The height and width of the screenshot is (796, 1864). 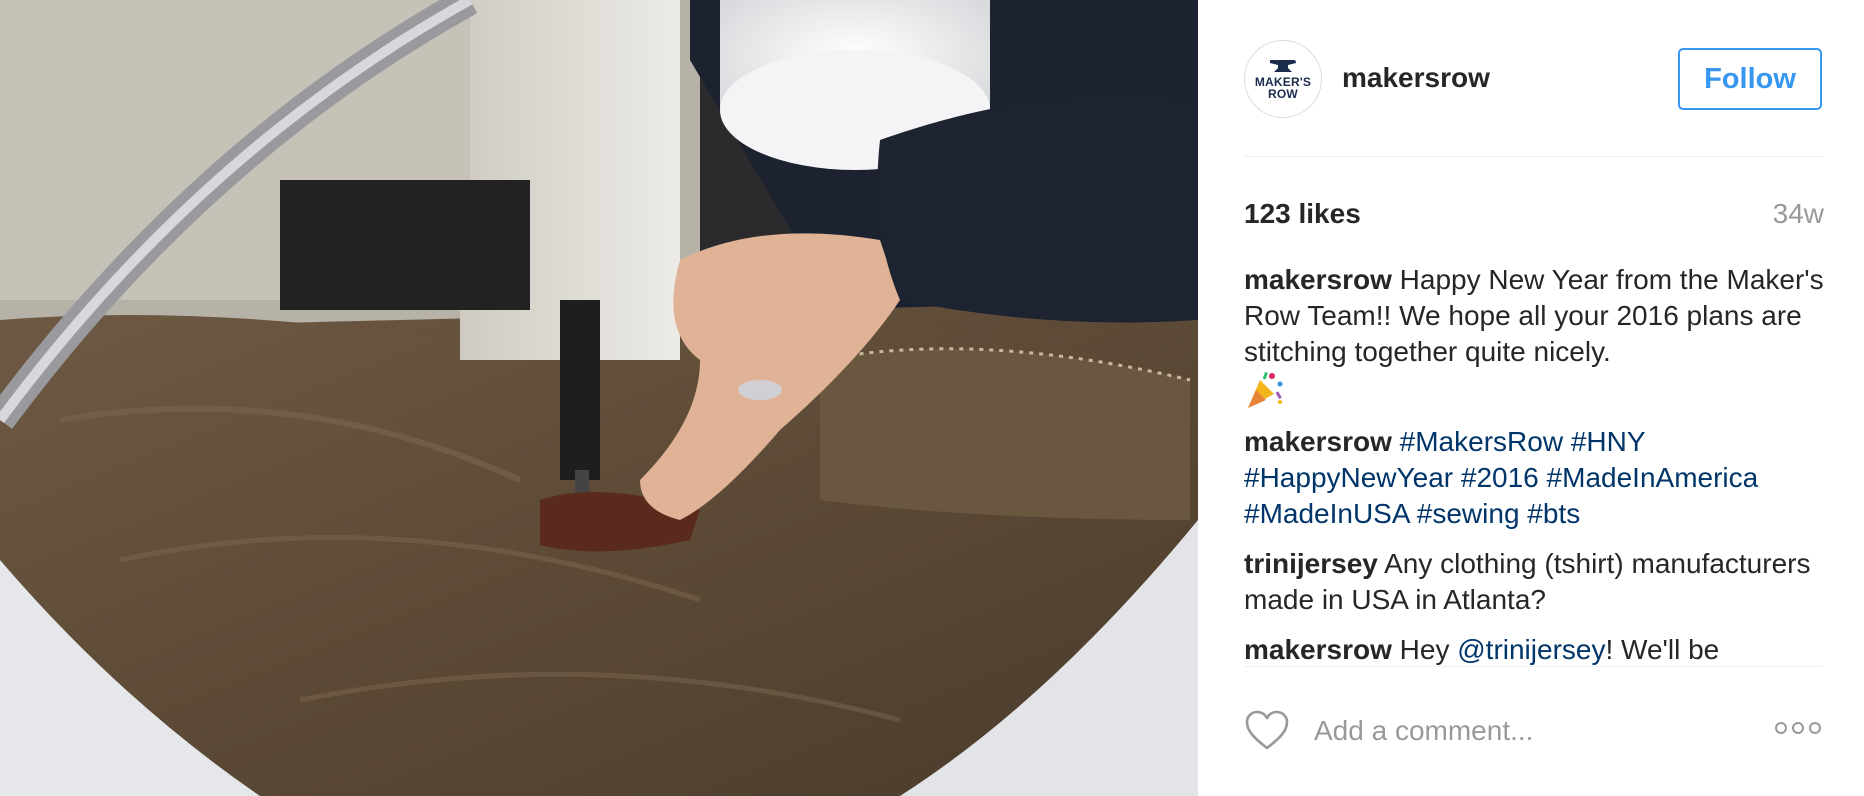 I want to click on add-comment-input, so click(x=1534, y=731).